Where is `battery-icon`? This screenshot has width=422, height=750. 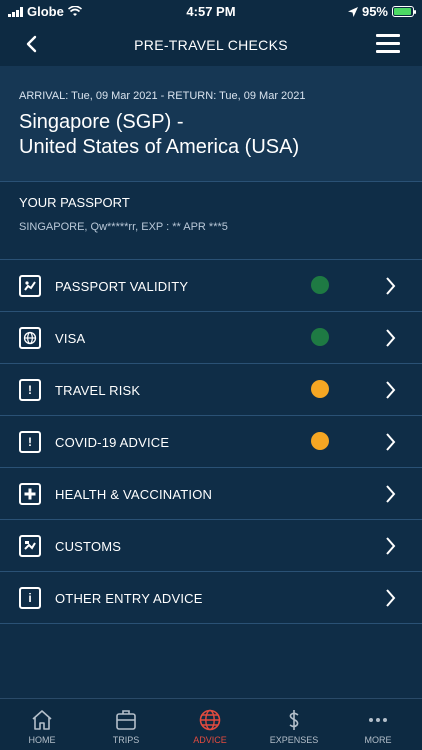
battery-icon is located at coordinates (404, 11).